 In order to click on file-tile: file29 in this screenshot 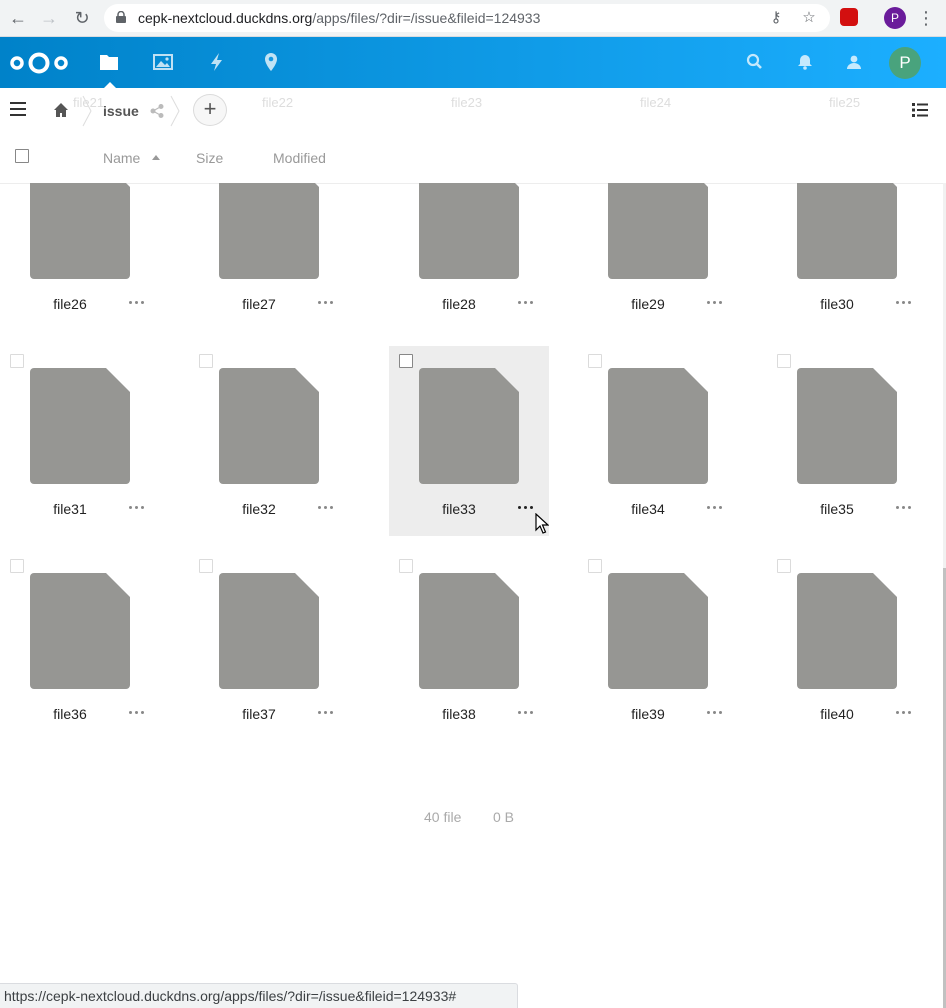, I will do `click(658, 257)`.